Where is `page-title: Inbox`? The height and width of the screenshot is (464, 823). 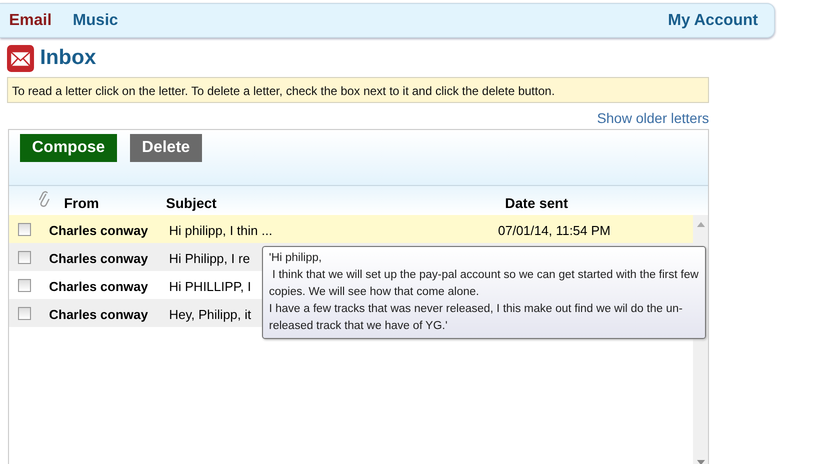
page-title: Inbox is located at coordinates (68, 58).